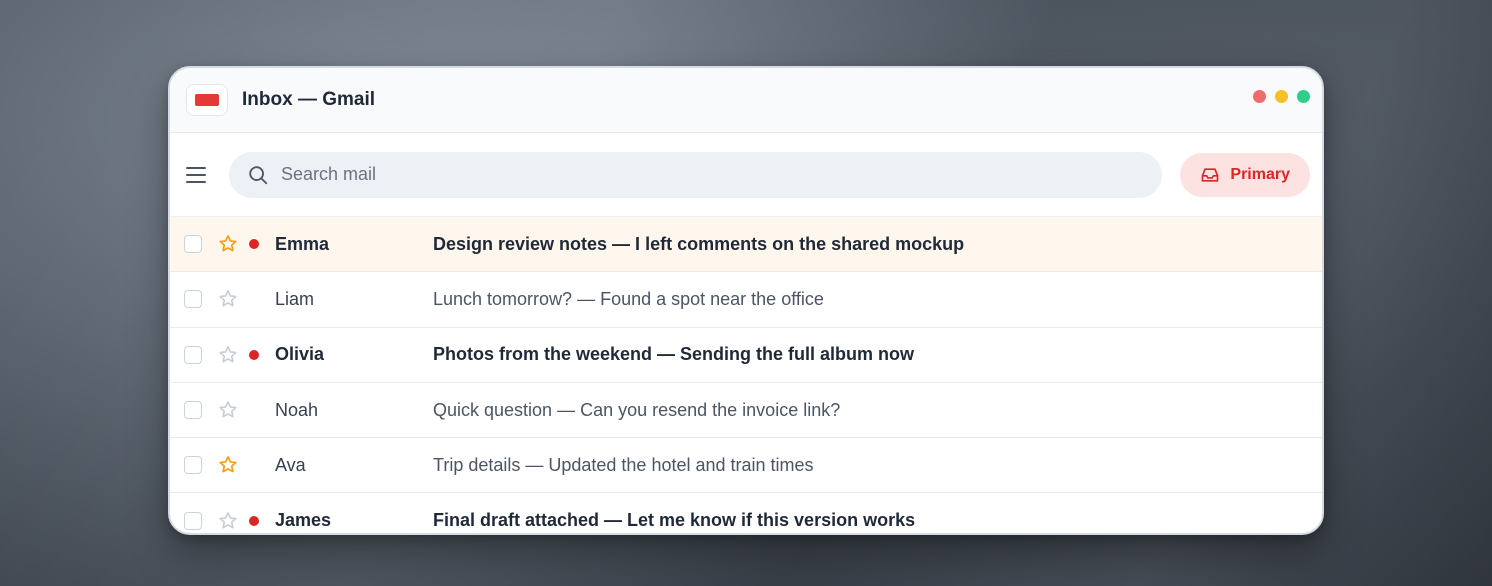 This screenshot has width=1492, height=586. I want to click on window-controls, so click(1281, 96).